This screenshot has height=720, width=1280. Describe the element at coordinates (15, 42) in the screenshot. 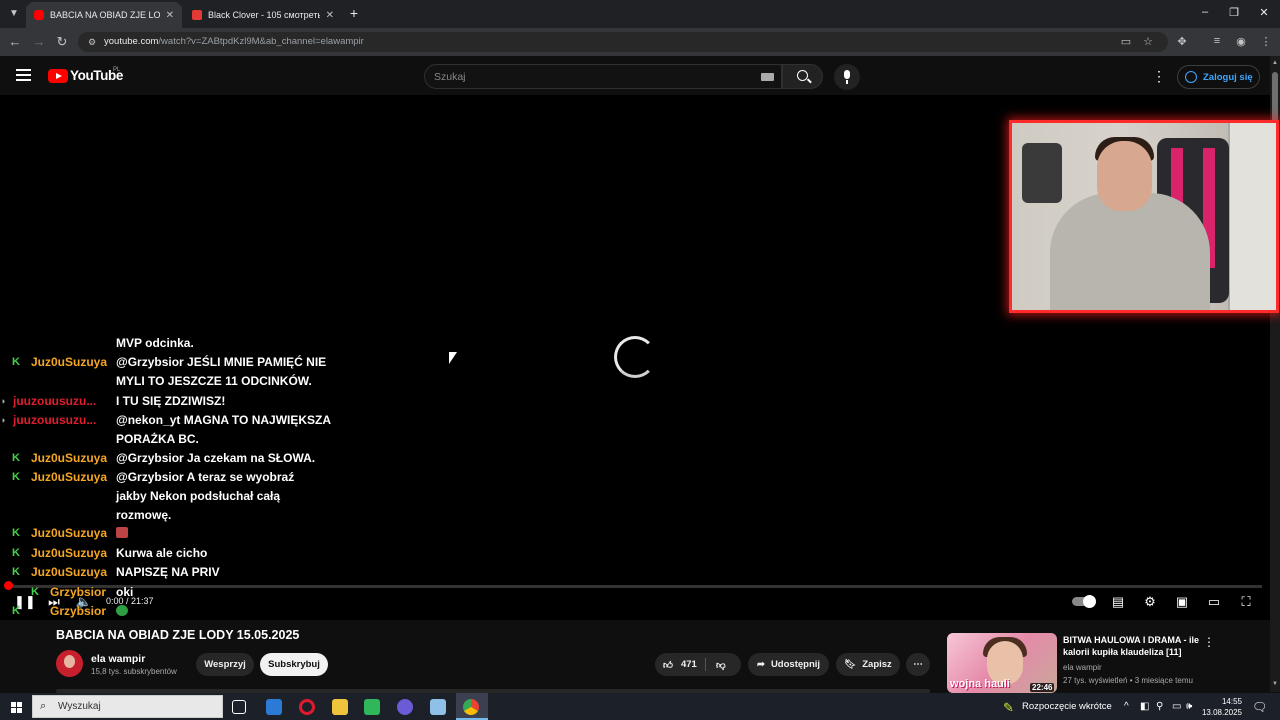

I see `back-icon: ←` at that location.